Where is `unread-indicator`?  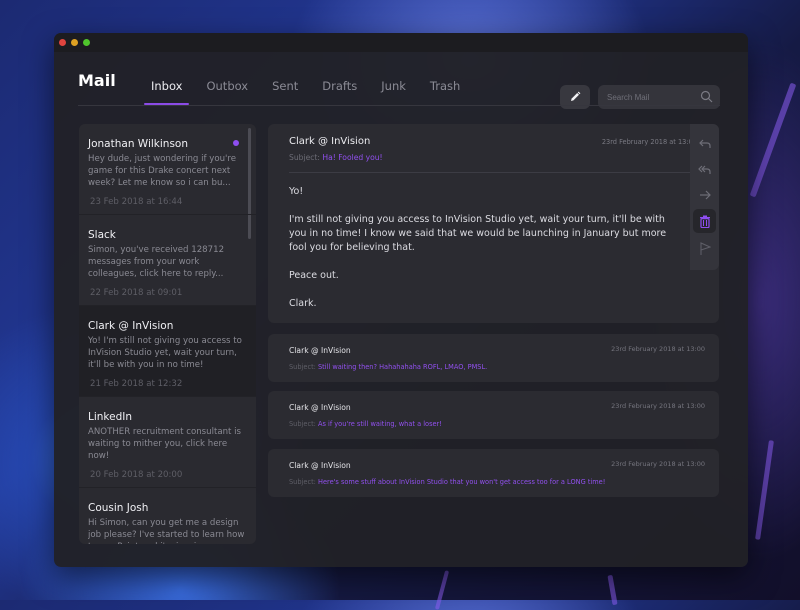
unread-indicator is located at coordinates (236, 143).